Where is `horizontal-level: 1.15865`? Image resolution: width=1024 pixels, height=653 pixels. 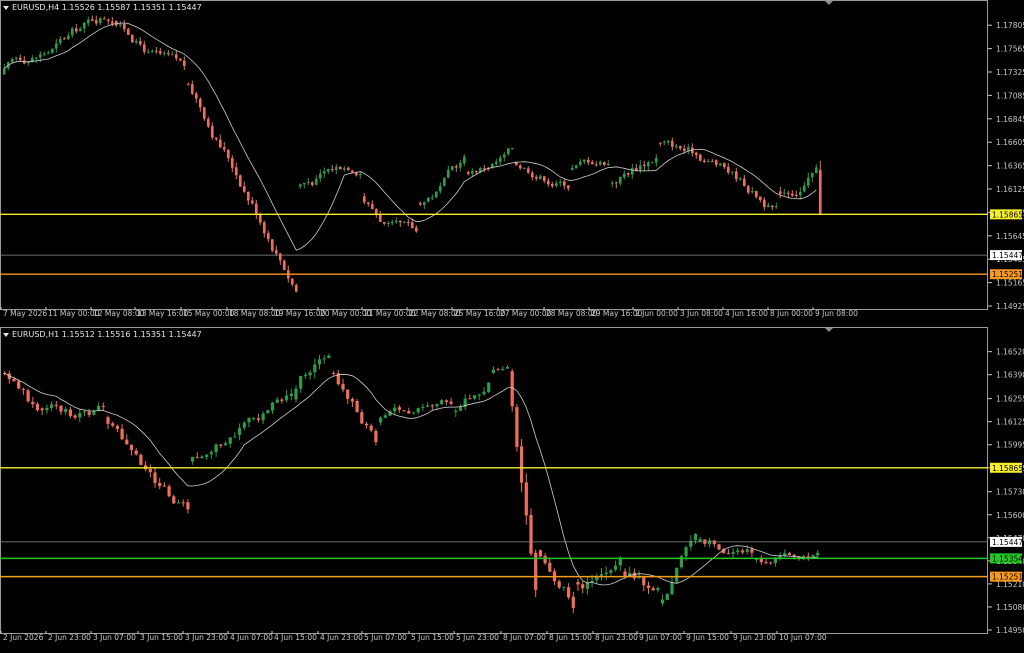 horizontal-level: 1.15865 is located at coordinates (511, 214).